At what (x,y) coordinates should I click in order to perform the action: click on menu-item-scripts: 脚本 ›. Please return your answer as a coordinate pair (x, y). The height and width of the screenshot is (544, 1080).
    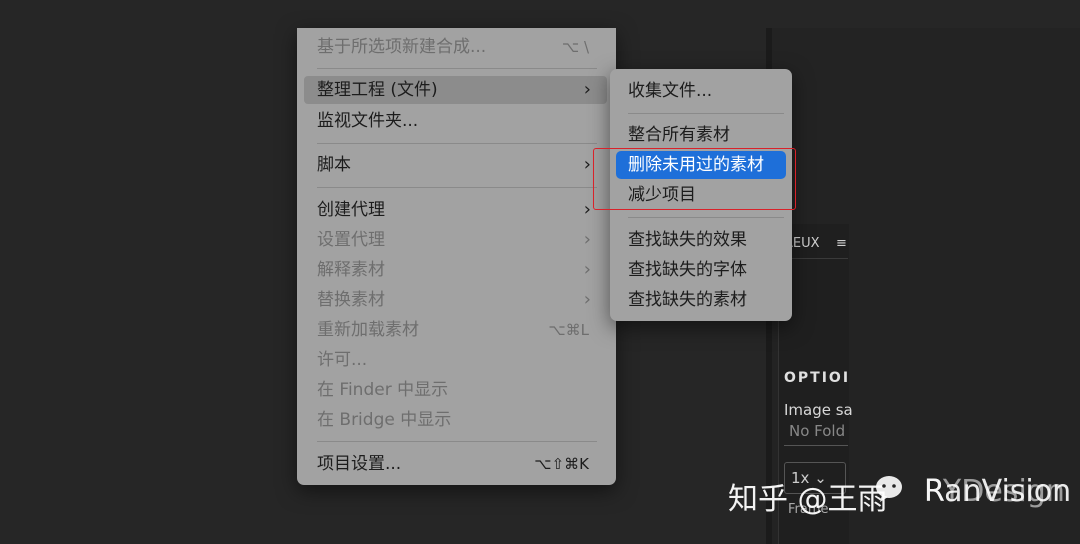
    Looking at the image, I should click on (455, 165).